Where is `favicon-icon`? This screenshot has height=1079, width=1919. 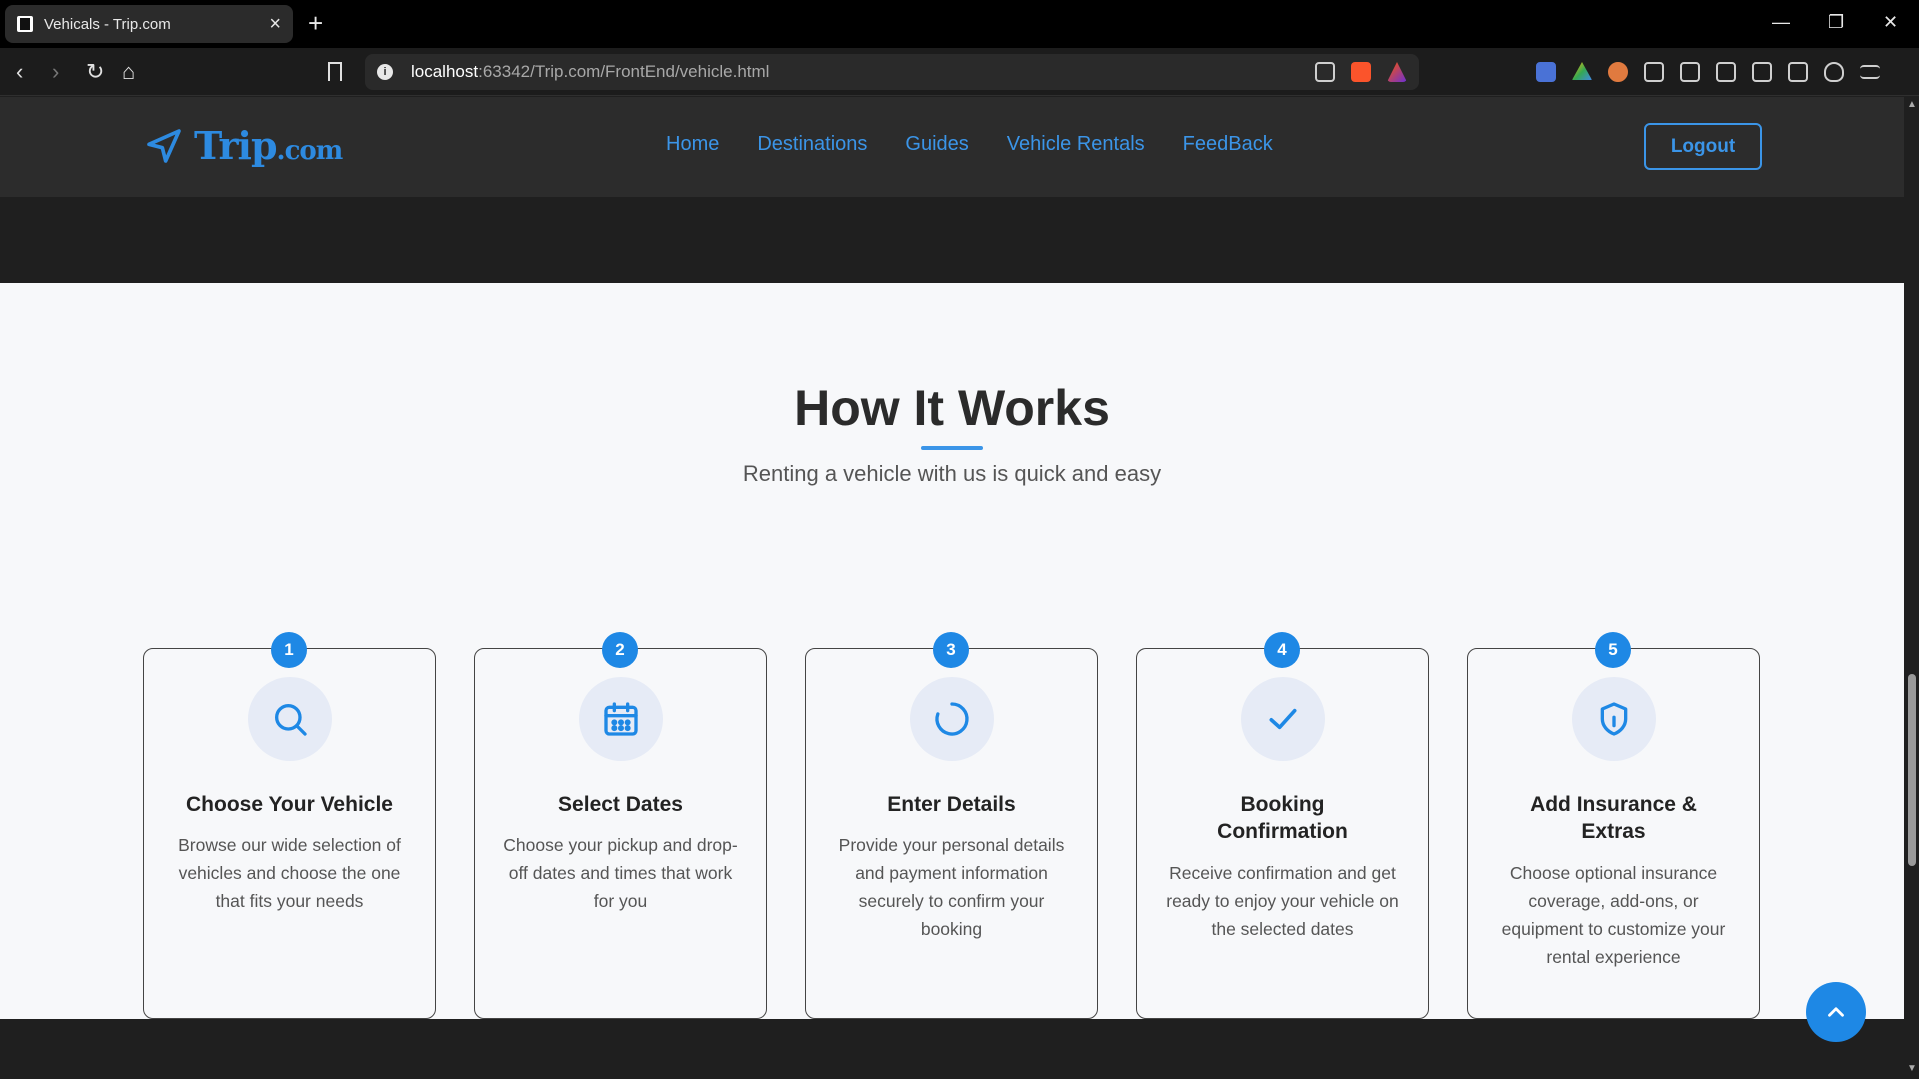 favicon-icon is located at coordinates (25, 24).